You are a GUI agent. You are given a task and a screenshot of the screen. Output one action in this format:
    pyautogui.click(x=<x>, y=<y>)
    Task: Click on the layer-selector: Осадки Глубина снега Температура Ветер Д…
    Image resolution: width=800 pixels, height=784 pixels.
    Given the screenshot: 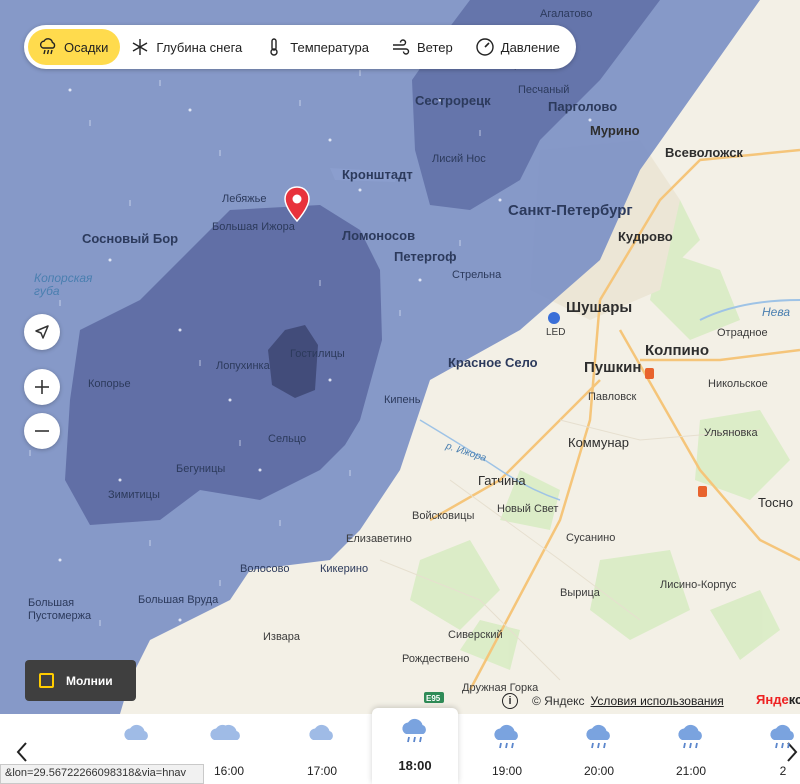 What is the action you would take?
    pyautogui.click(x=300, y=47)
    